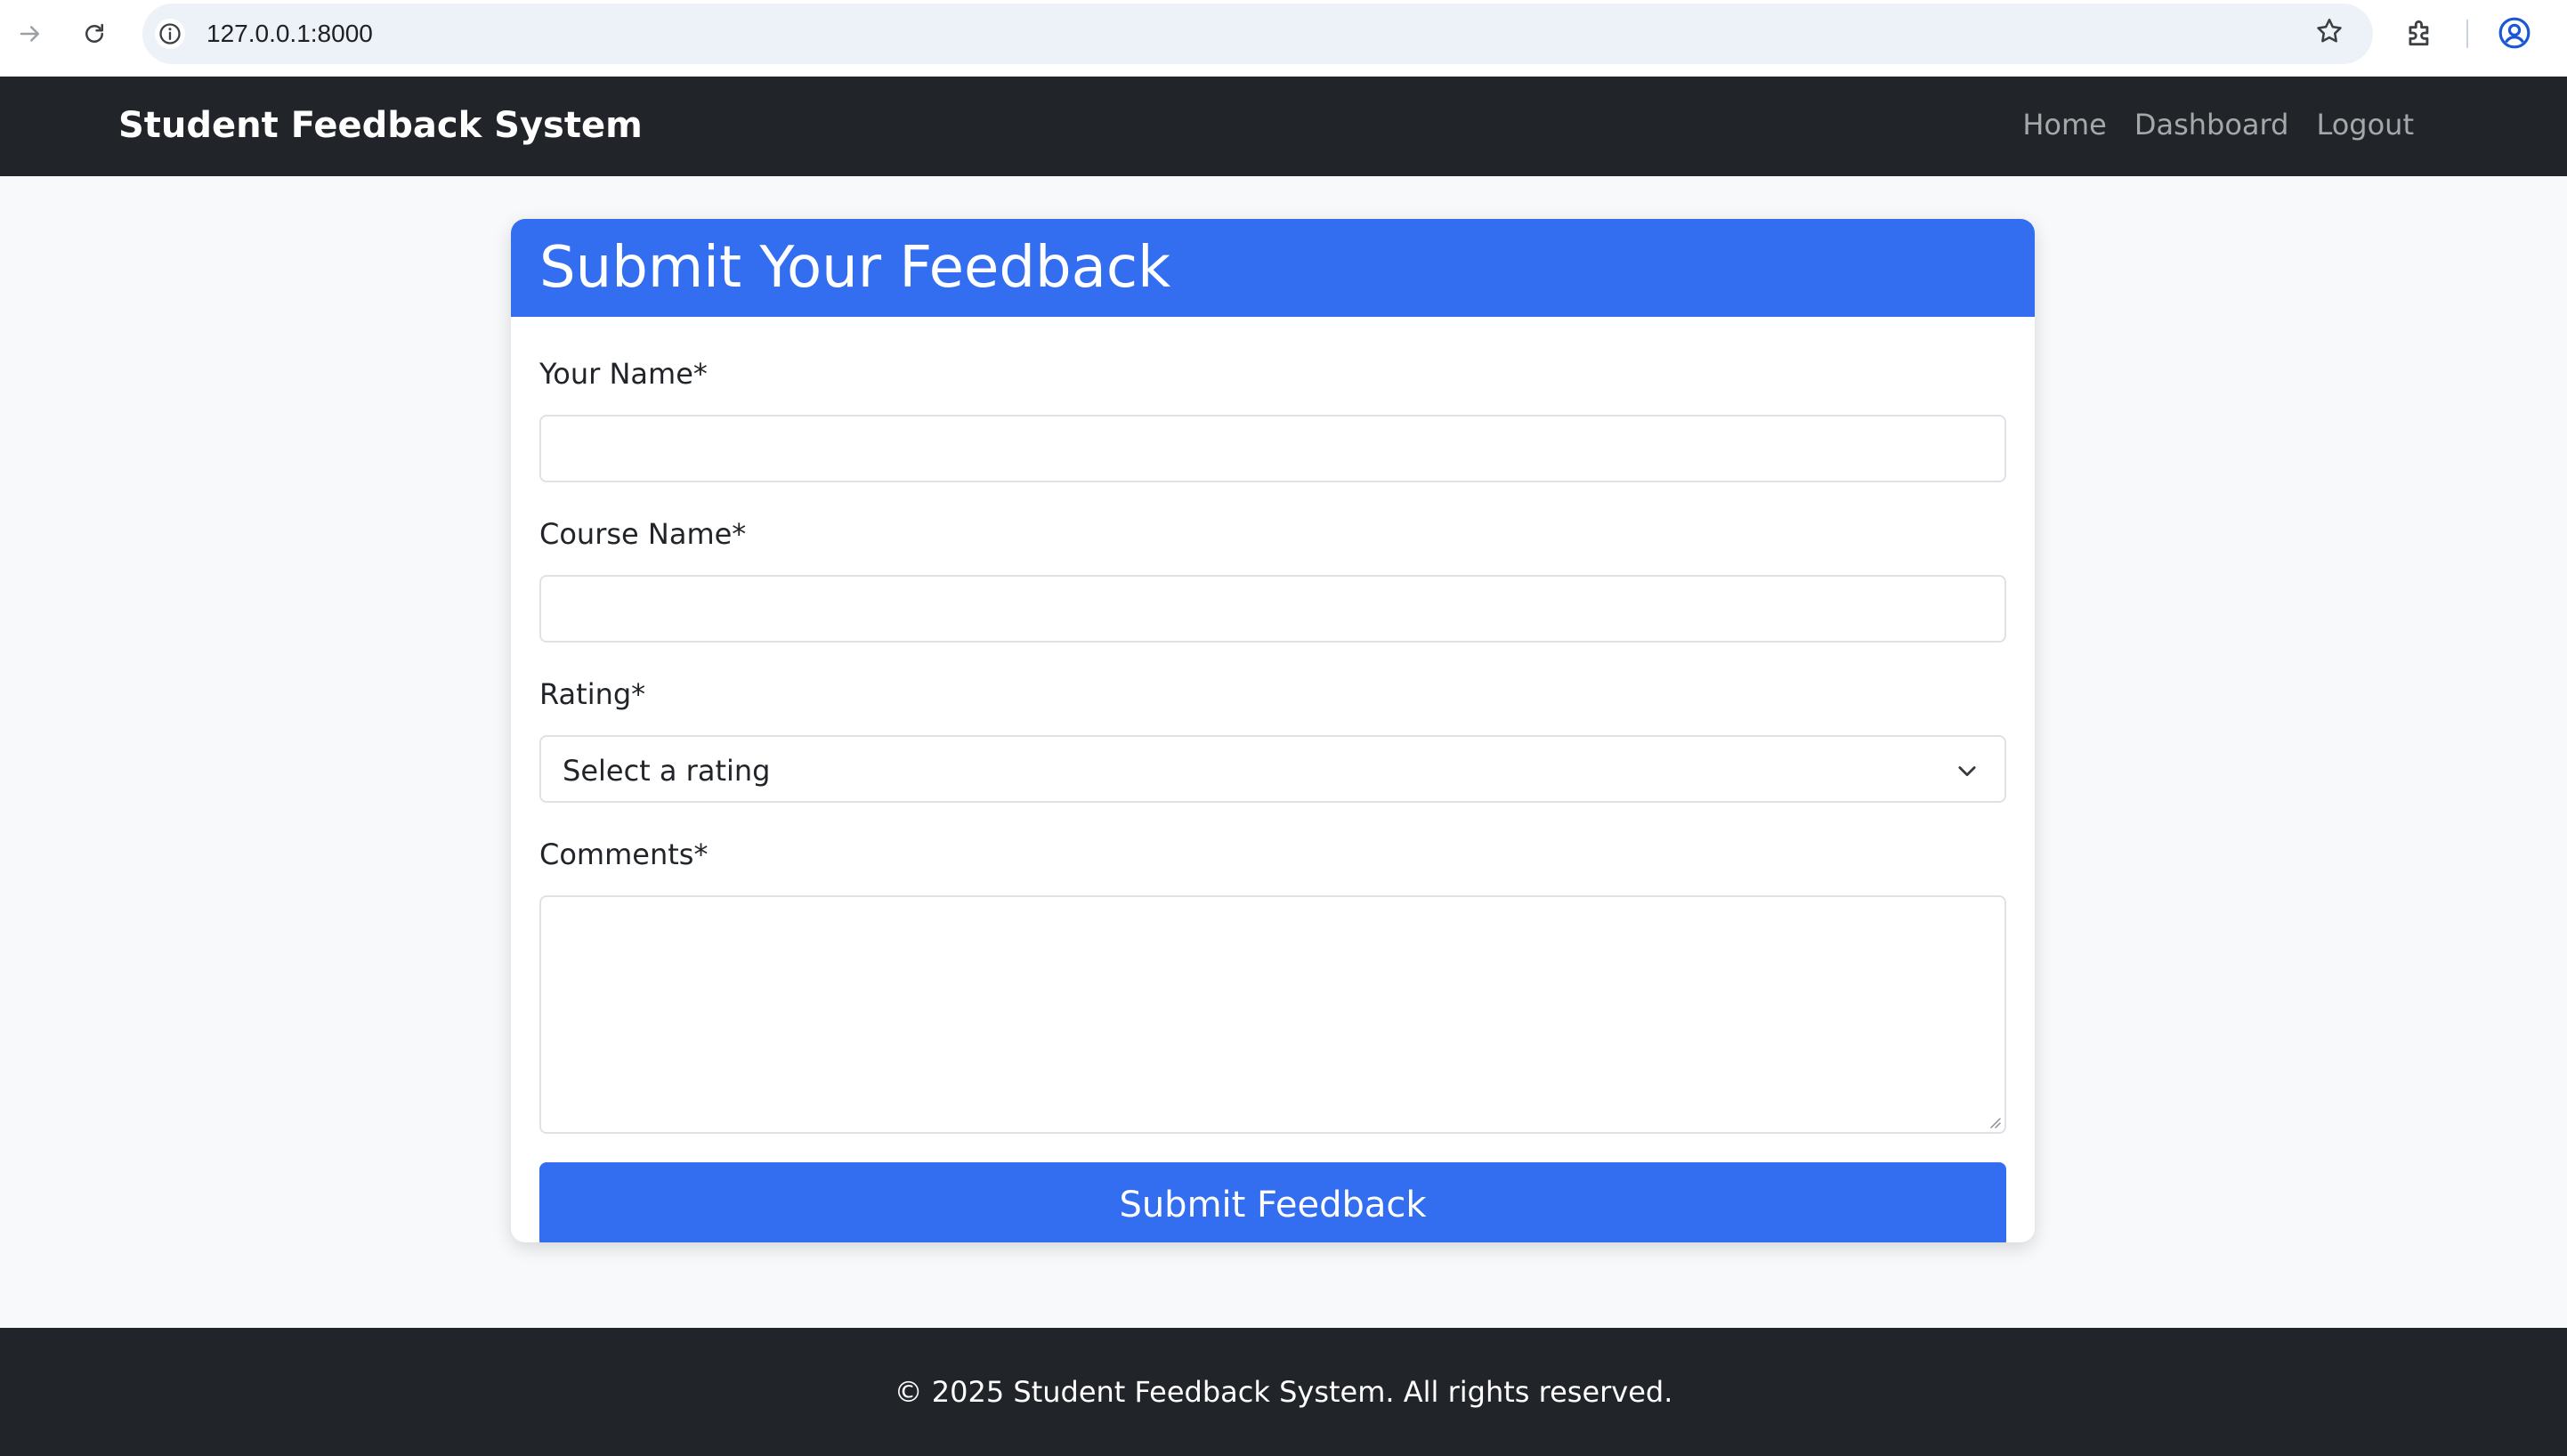  What do you see at coordinates (2514, 33) in the screenshot?
I see `profile-icon` at bounding box center [2514, 33].